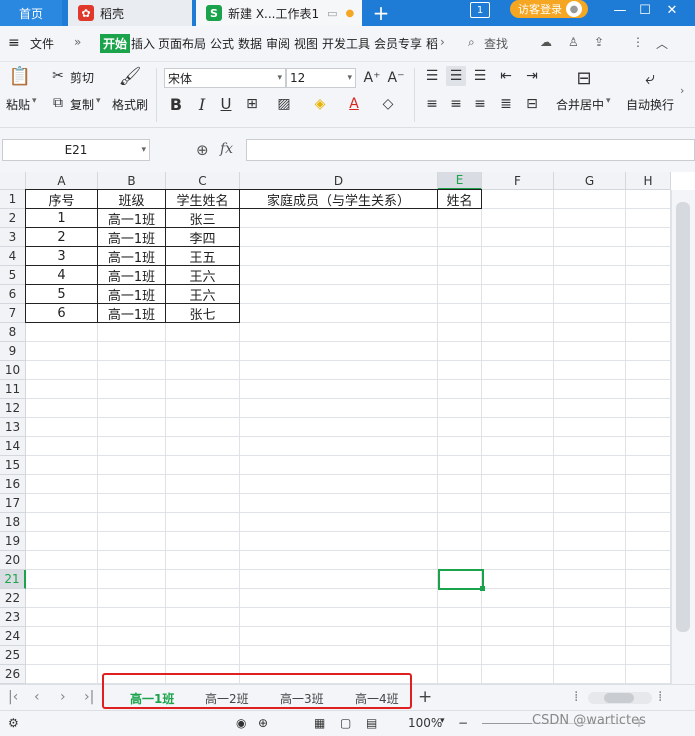  Describe the element at coordinates (506, 76) in the screenshot. I see `decrease-indent-icon: ⇤` at that location.